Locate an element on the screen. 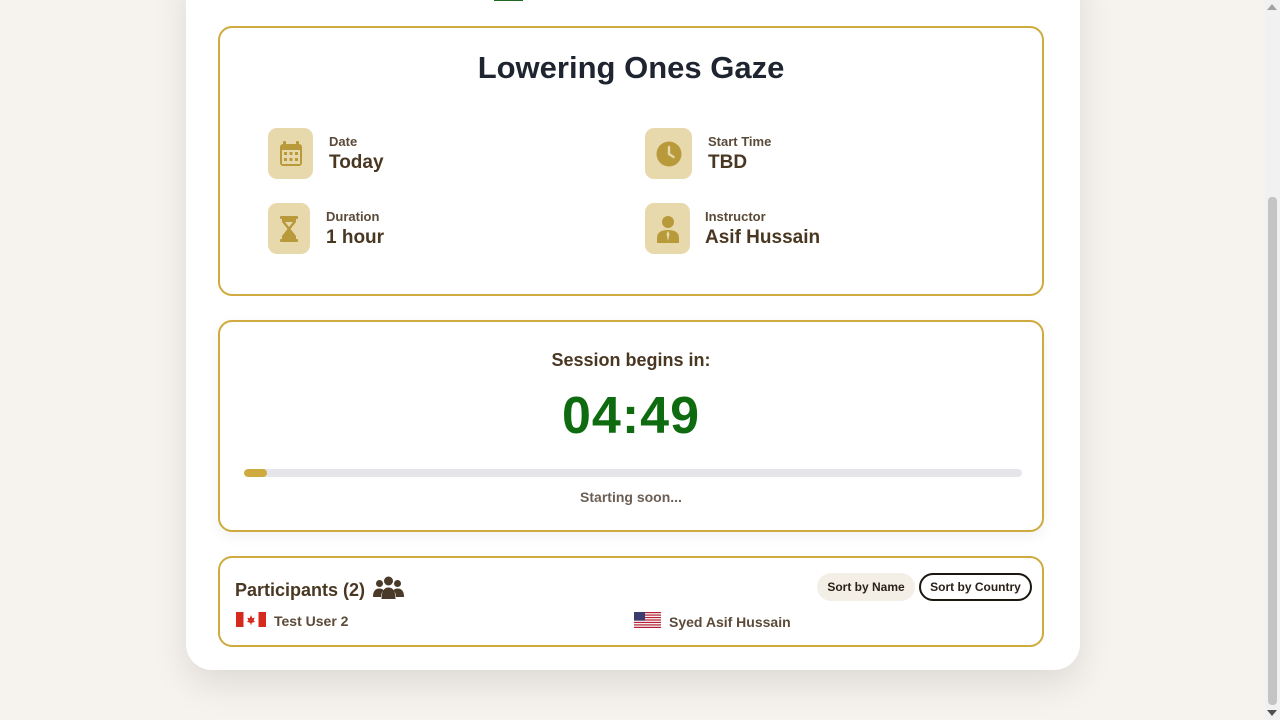  sort-by-country-button: Sort by Country is located at coordinates (975, 587).